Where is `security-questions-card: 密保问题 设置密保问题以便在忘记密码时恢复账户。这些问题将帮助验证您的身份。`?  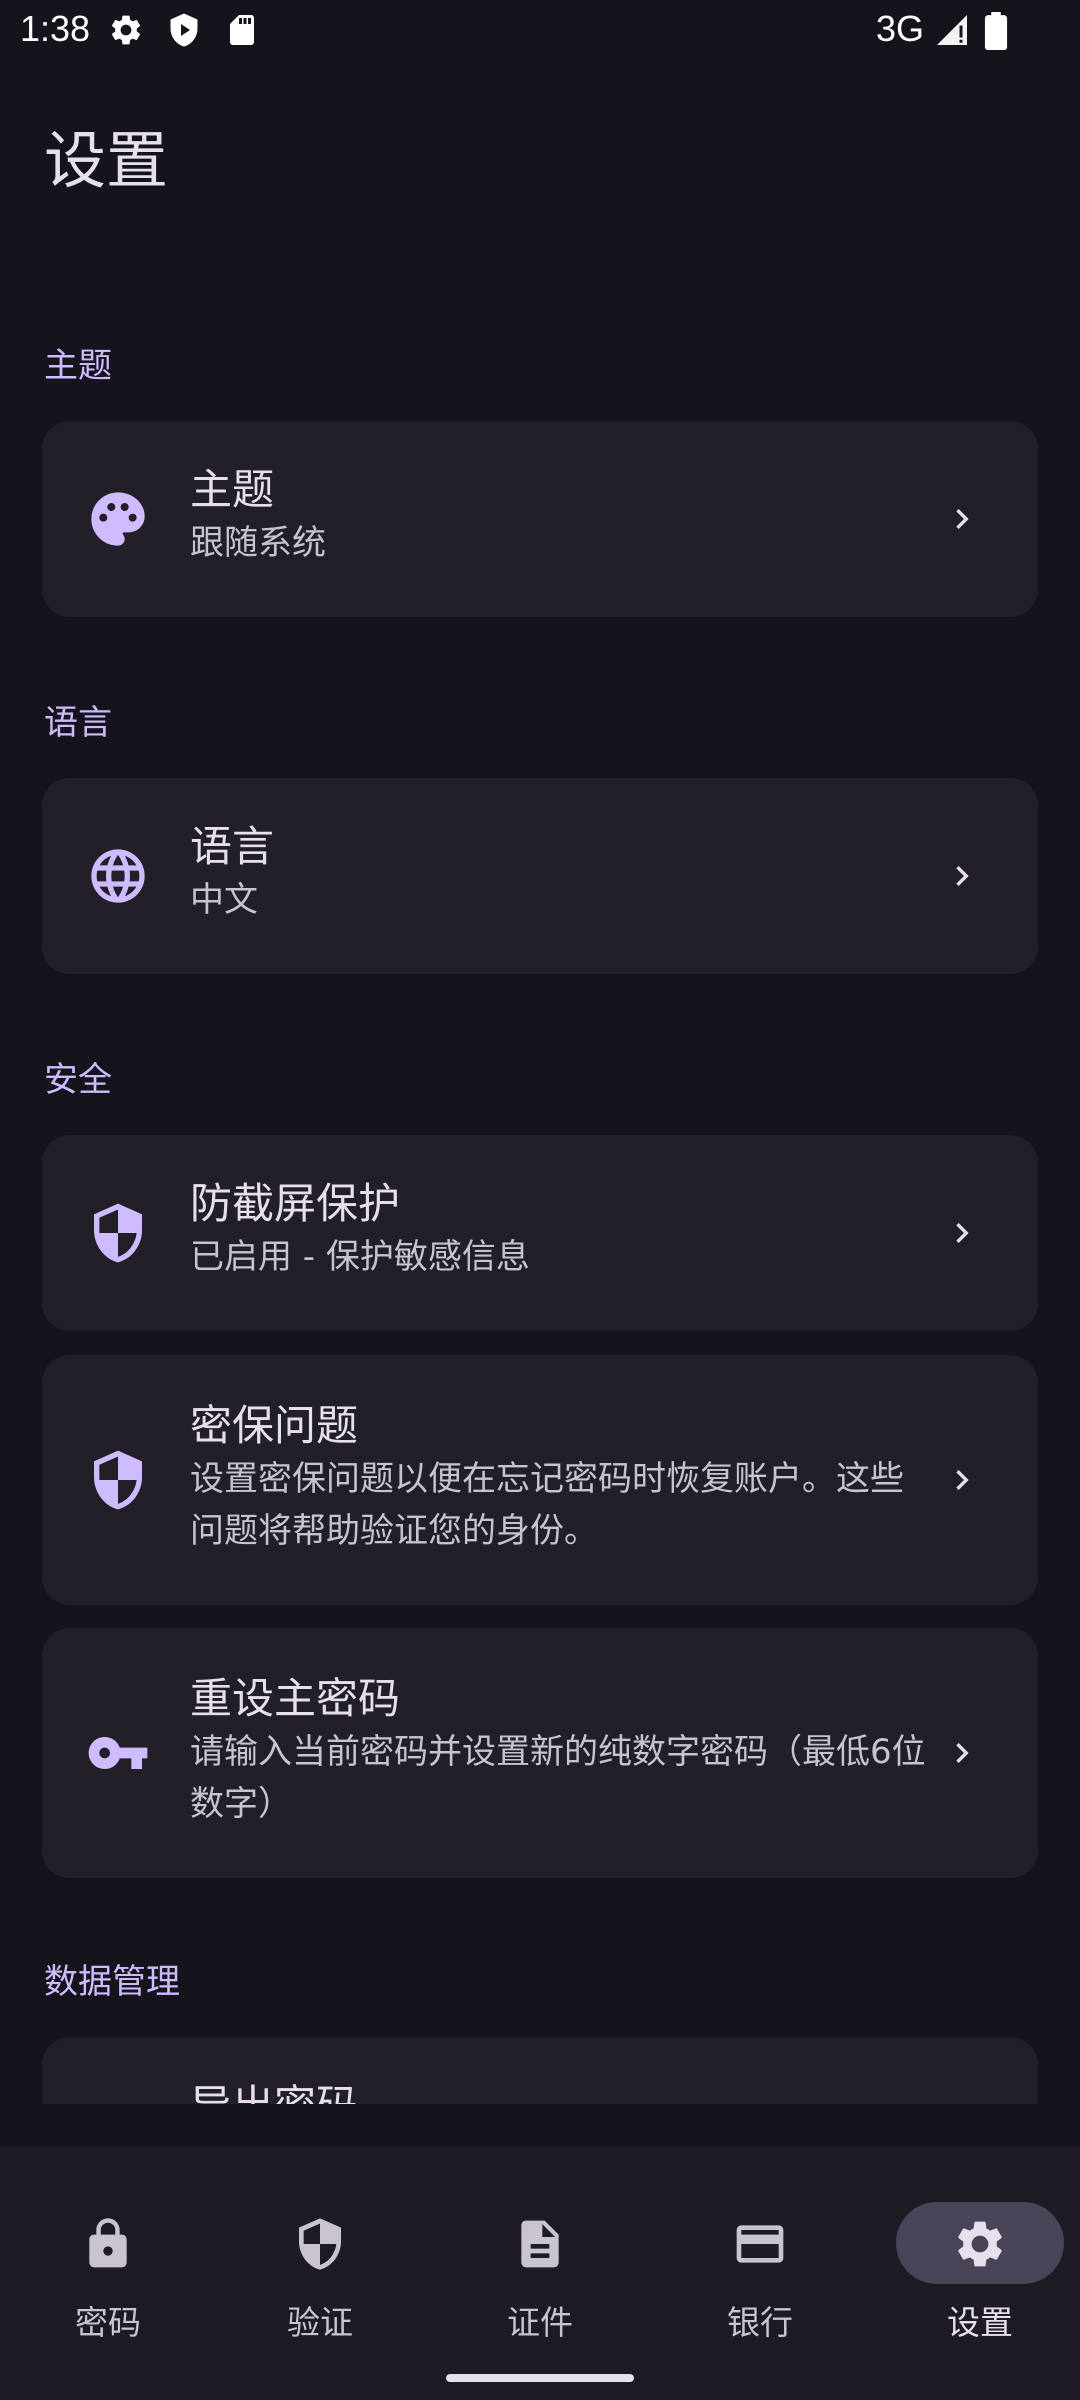 security-questions-card: 密保问题 设置密保问题以便在忘记密码时恢复账户。这些问题将帮助验证您的身份。 is located at coordinates (540, 1480).